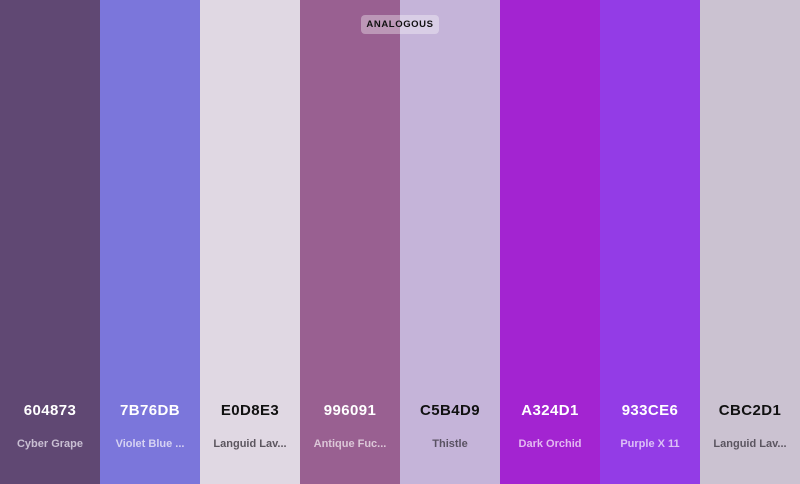  What do you see at coordinates (650, 242) in the screenshot?
I see `color-swatch-7: 933CE6 Purple X 11` at bounding box center [650, 242].